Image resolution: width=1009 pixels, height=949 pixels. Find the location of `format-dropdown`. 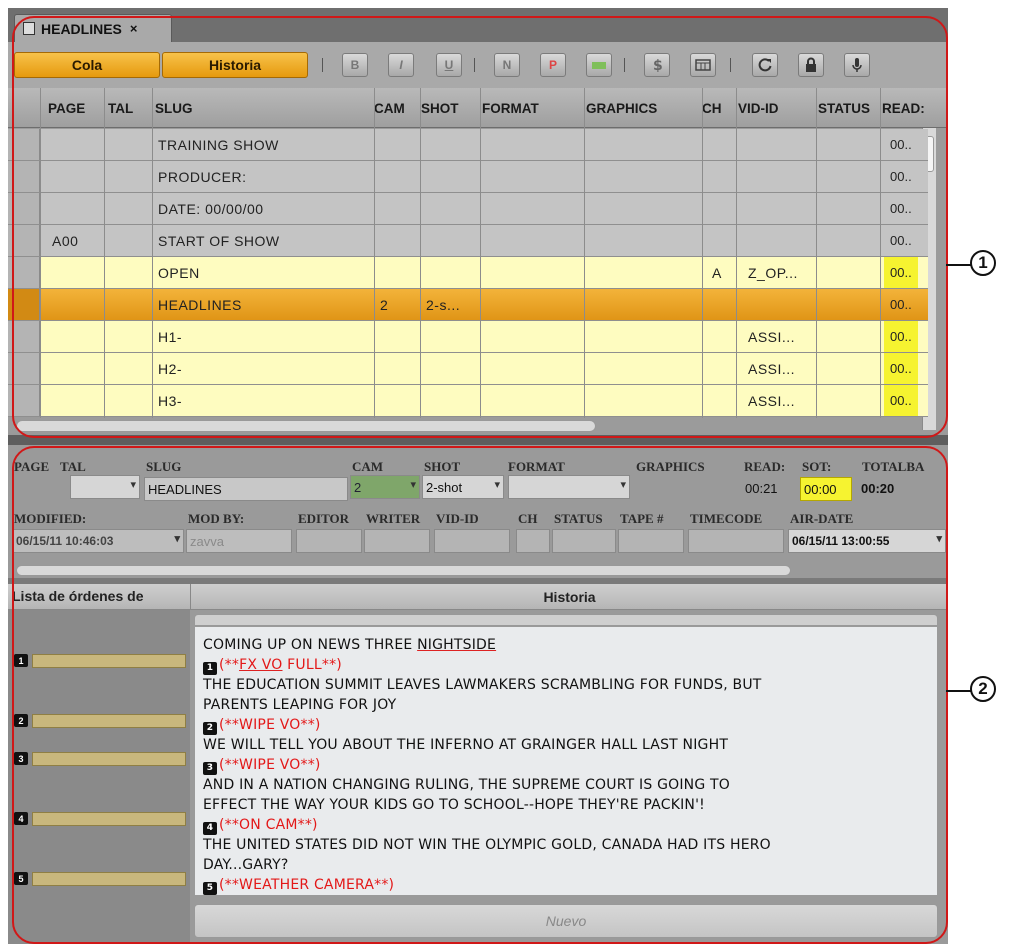

format-dropdown is located at coordinates (569, 487).